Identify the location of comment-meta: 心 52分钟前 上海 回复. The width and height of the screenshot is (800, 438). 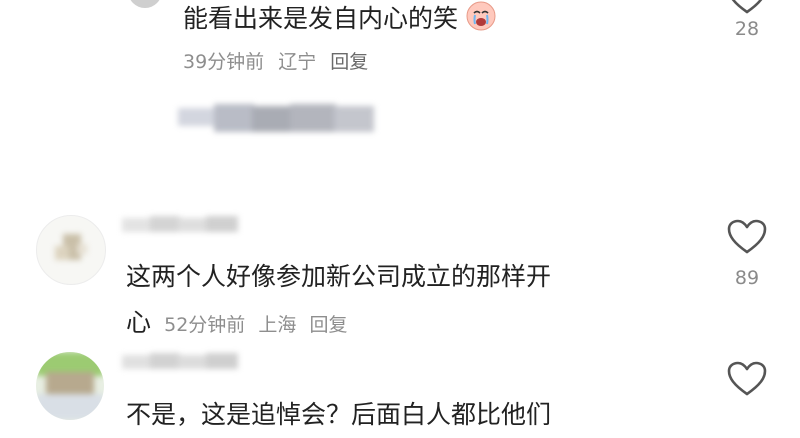
(237, 323).